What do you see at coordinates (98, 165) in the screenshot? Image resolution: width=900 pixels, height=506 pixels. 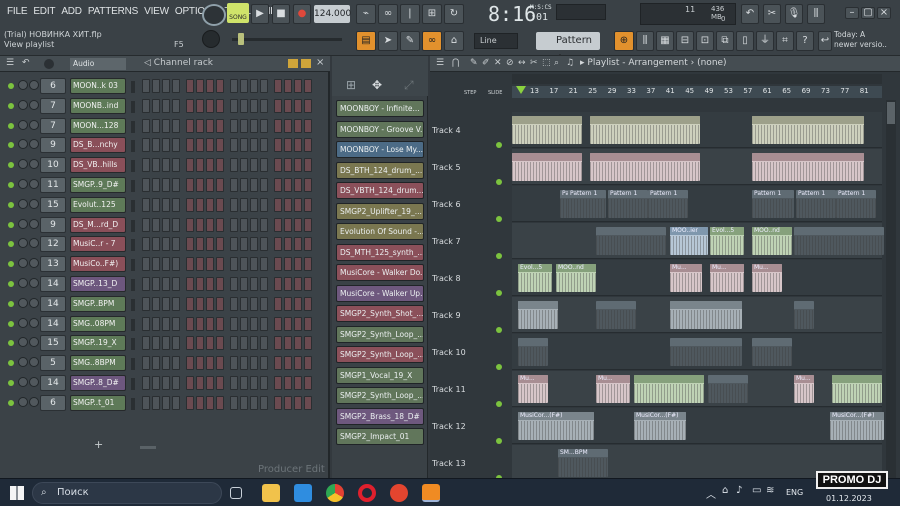 I see `channel-name-button: DS_VB..hills` at bounding box center [98, 165].